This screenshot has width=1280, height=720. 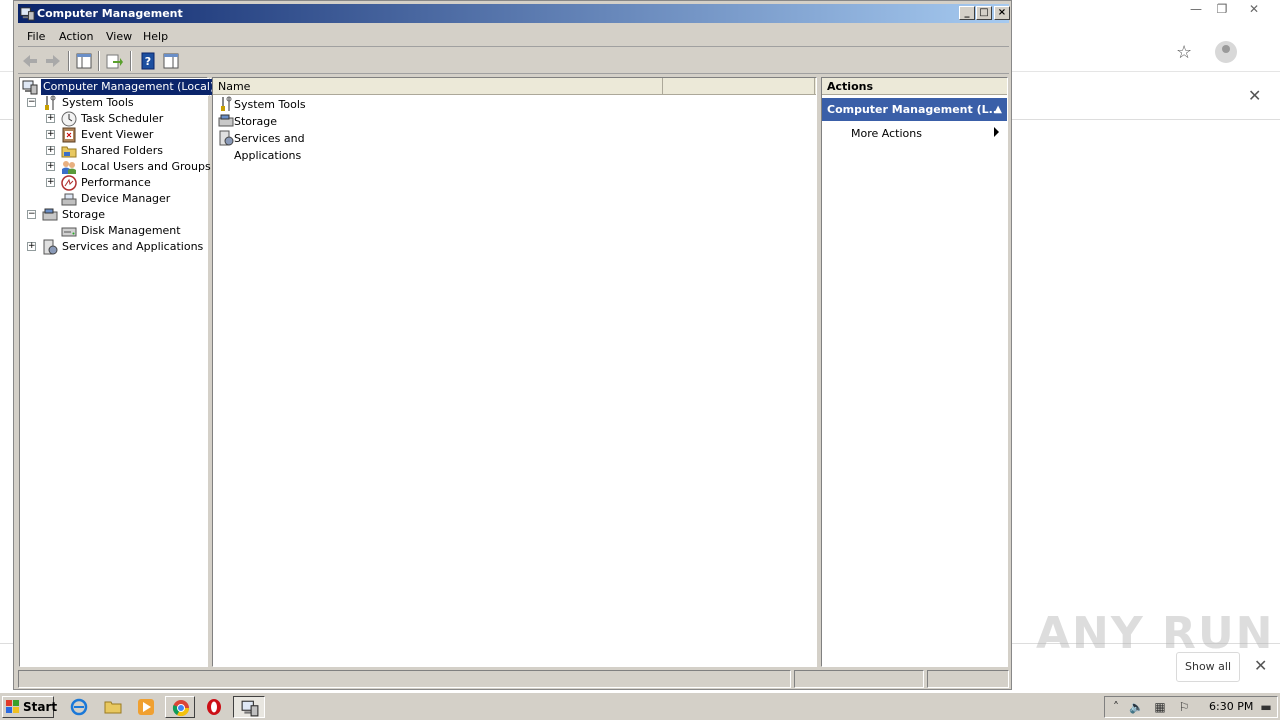 What do you see at coordinates (886, 134) in the screenshot?
I see `more-actions-link: More Actions` at bounding box center [886, 134].